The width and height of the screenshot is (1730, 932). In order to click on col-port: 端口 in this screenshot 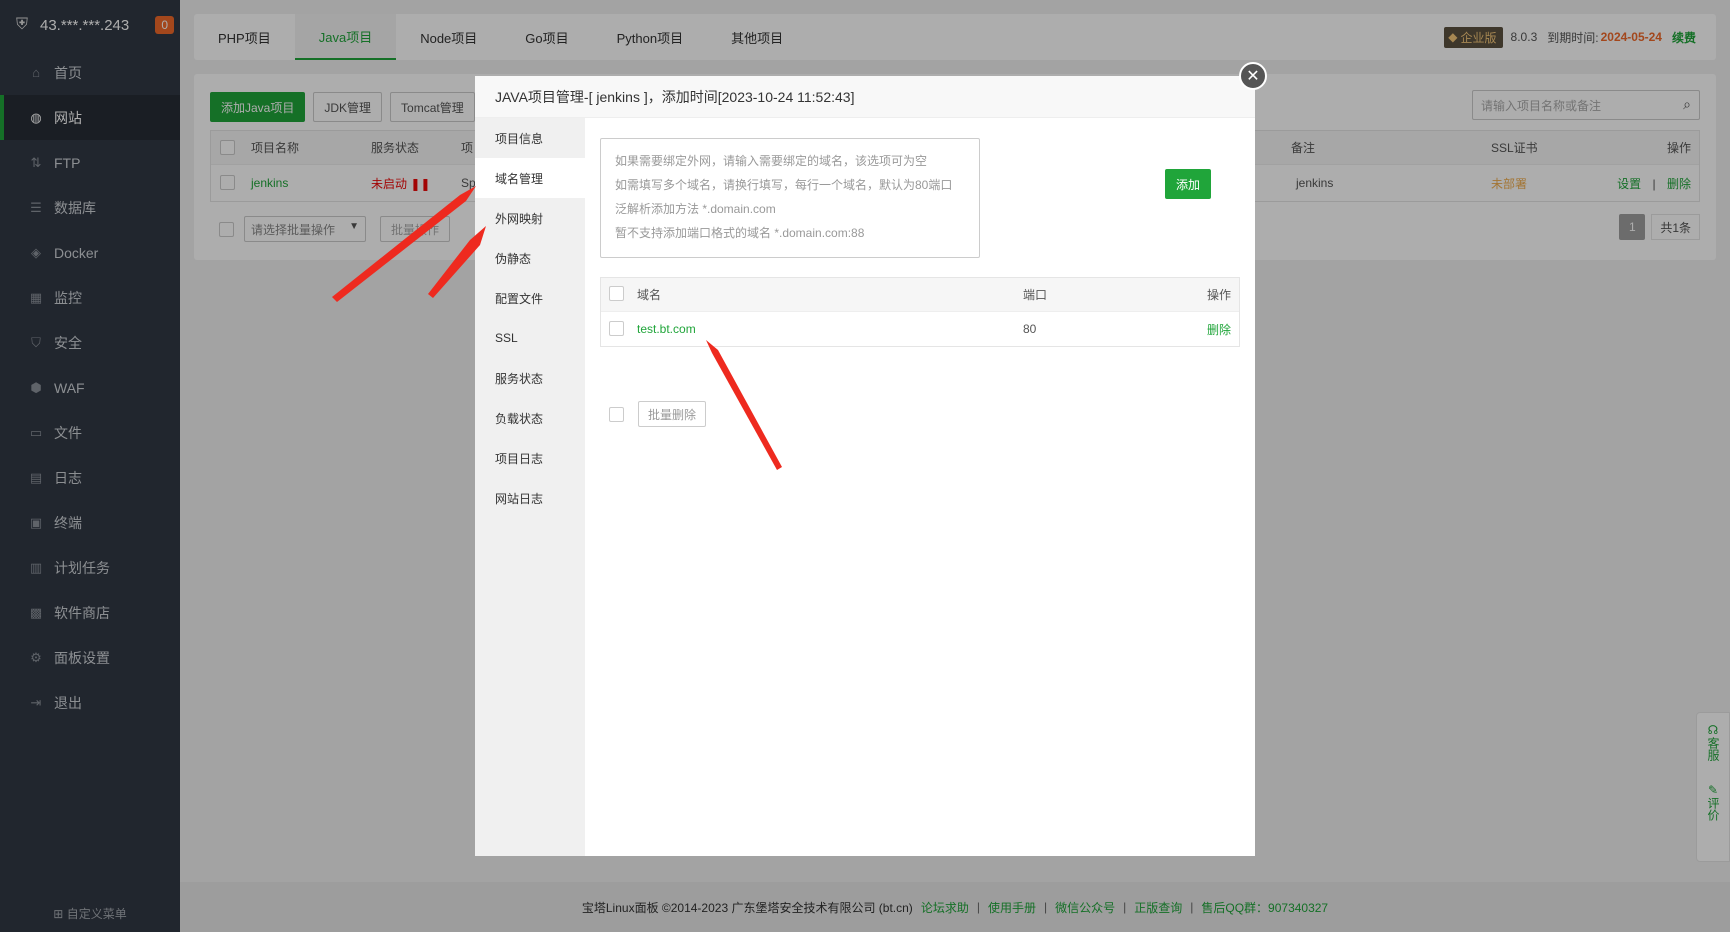, I will do `click(1035, 295)`.